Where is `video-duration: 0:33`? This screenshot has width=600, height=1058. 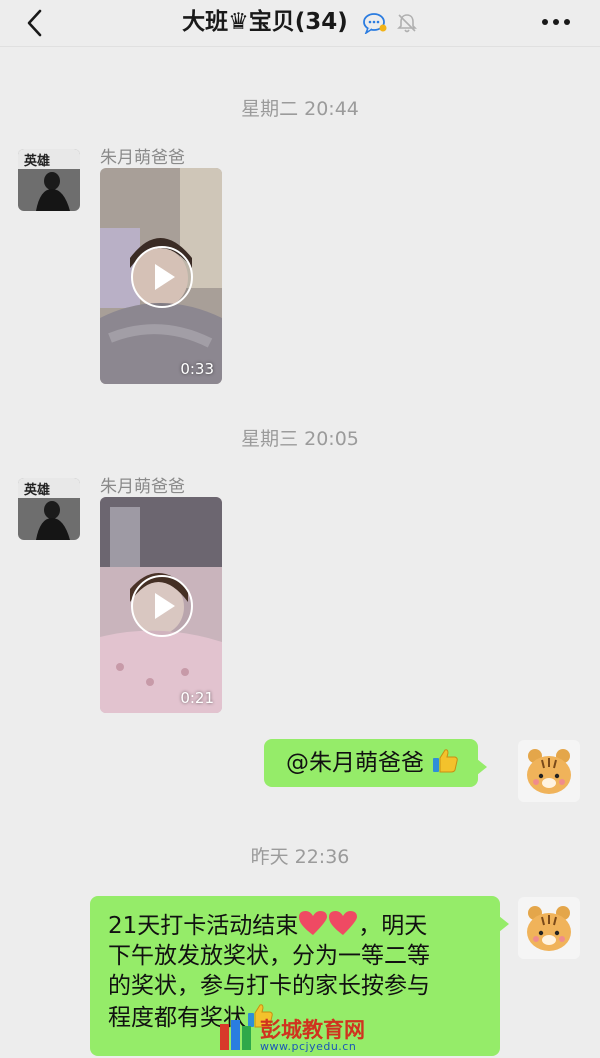
video-duration: 0:33 is located at coordinates (197, 369).